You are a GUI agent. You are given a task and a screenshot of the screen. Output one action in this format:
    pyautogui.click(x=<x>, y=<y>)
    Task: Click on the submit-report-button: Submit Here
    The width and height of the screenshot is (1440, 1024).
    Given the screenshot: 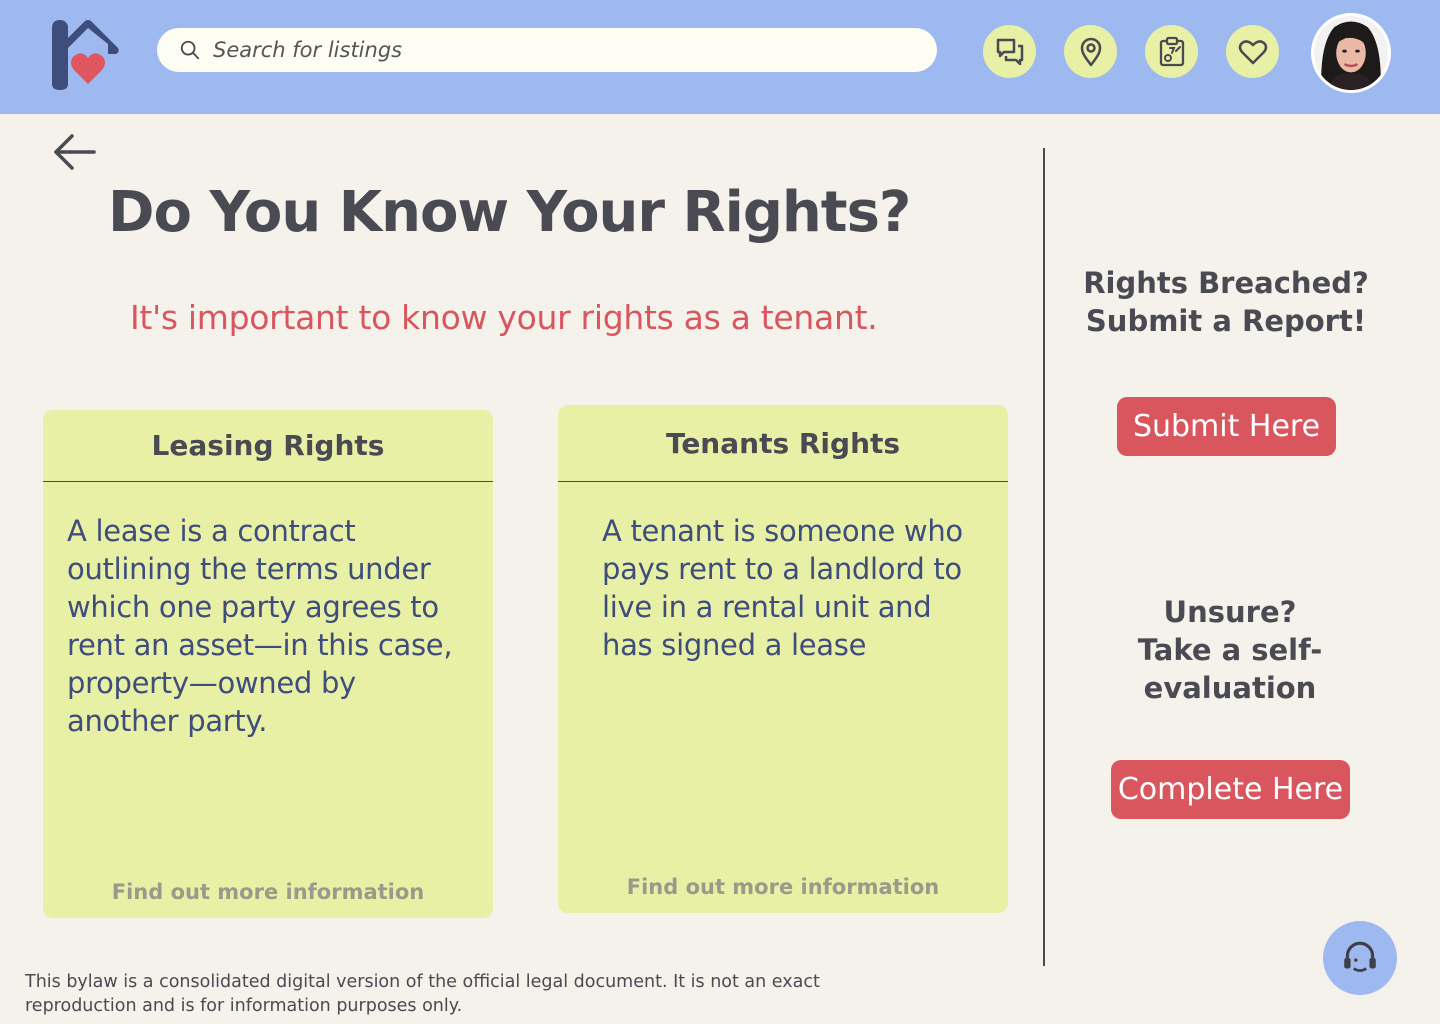 What is the action you would take?
    pyautogui.click(x=1226, y=426)
    